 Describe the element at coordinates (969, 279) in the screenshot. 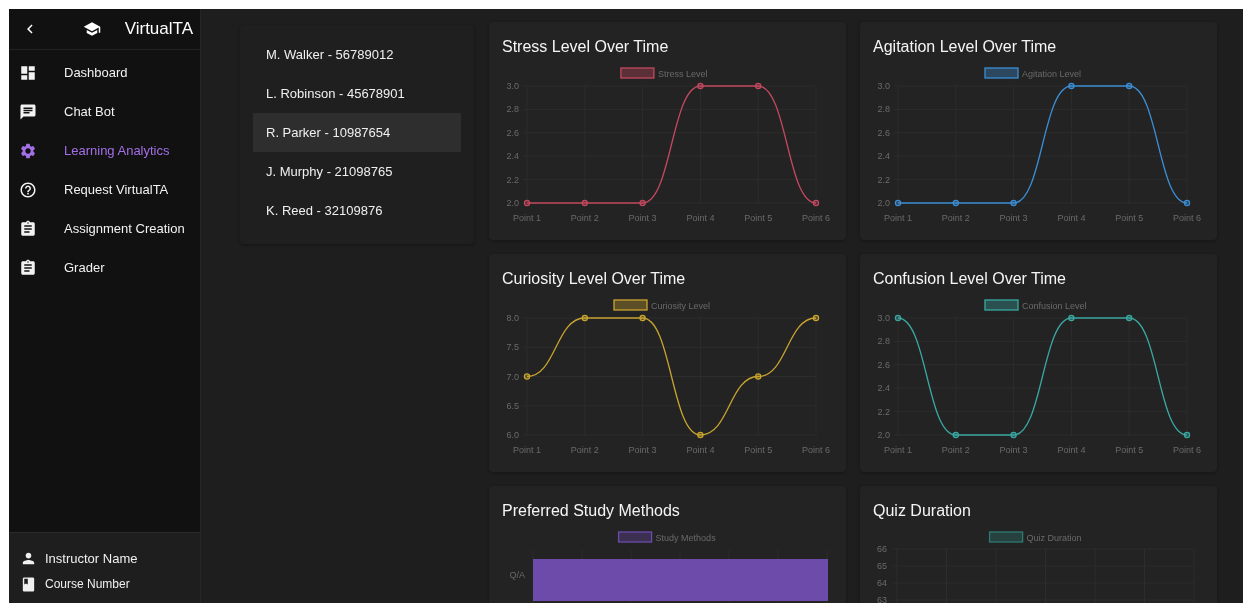

I see `chart-title: Confusion Level Over Time` at that location.